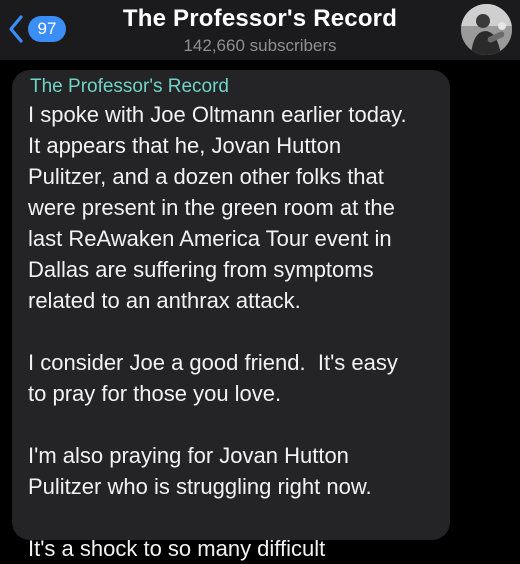 The image size is (520, 564). What do you see at coordinates (233, 87) in the screenshot?
I see `message-sender: The Professor's Record` at bounding box center [233, 87].